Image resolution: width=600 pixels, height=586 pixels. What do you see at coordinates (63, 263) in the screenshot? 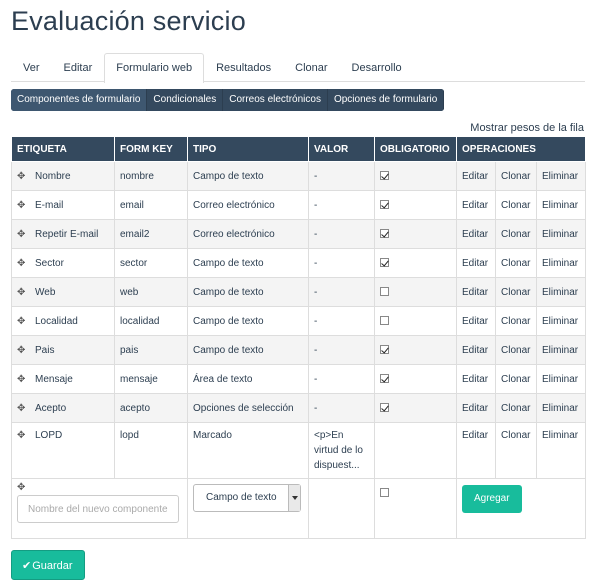
I see `label-cell: ✥ Sector` at bounding box center [63, 263].